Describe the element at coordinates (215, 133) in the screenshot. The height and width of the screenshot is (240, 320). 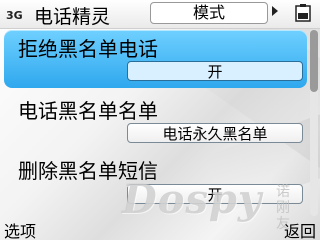
I see `setting-value: 电话永久黑名单` at that location.